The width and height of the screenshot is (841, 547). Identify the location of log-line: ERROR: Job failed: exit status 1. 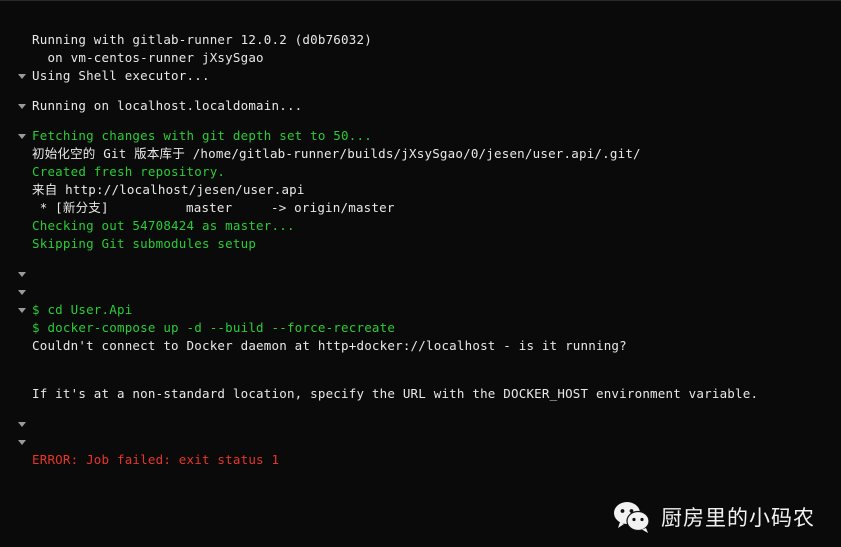
(420, 460).